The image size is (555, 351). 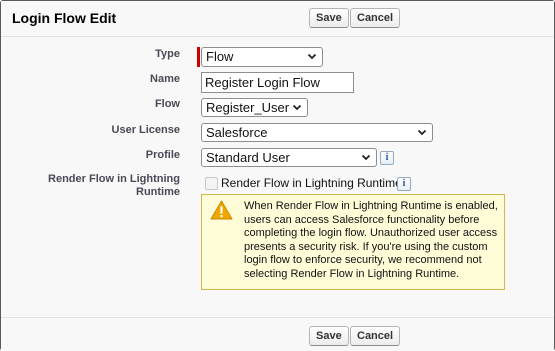 What do you see at coordinates (162, 155) in the screenshot?
I see `profile-label: Profile` at bounding box center [162, 155].